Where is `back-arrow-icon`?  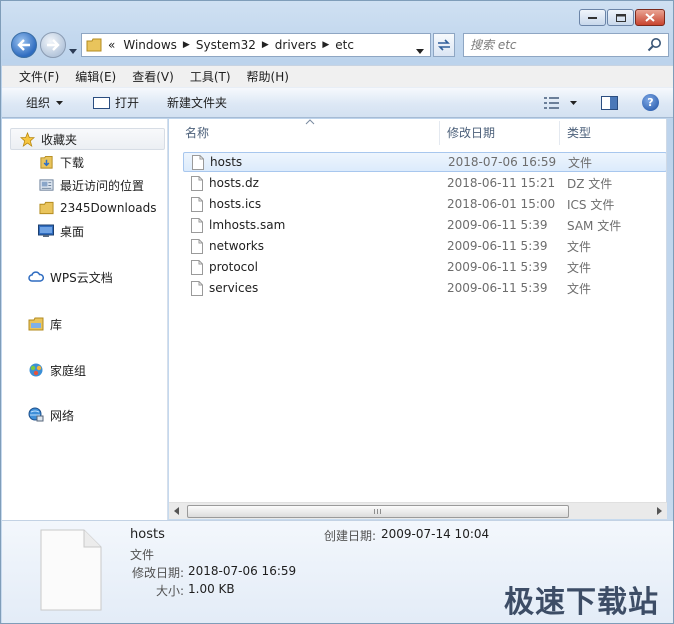 back-arrow-icon is located at coordinates (23, 45).